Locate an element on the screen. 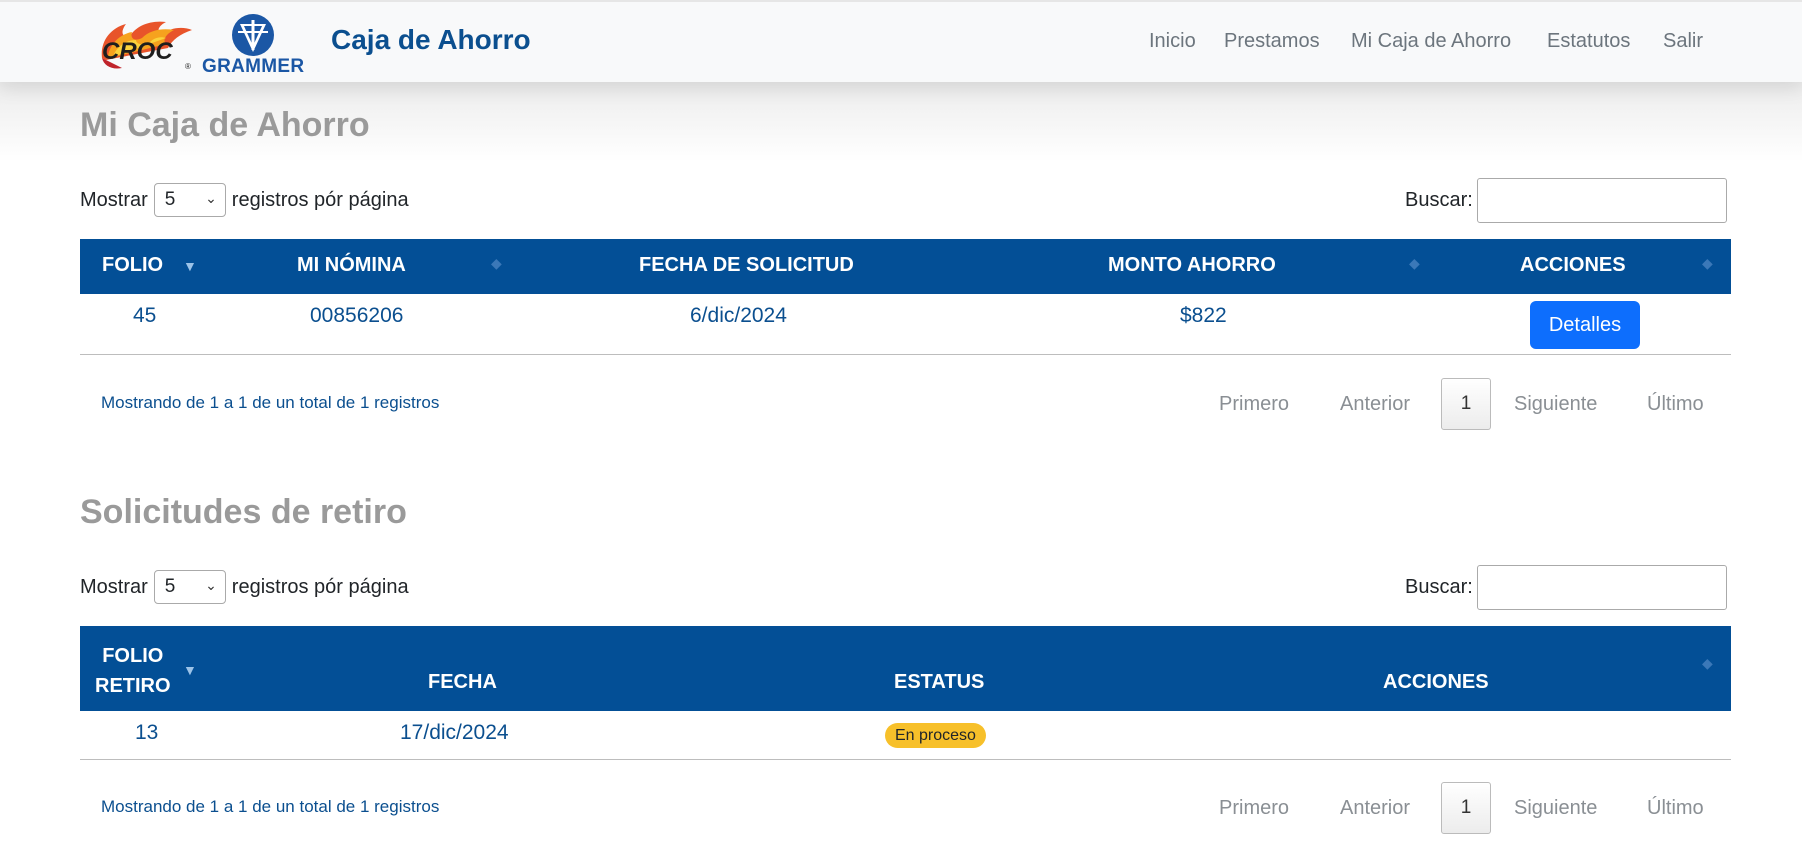 This screenshot has width=1802, height=857. nav-prestamos: Prestamos is located at coordinates (1272, 41).